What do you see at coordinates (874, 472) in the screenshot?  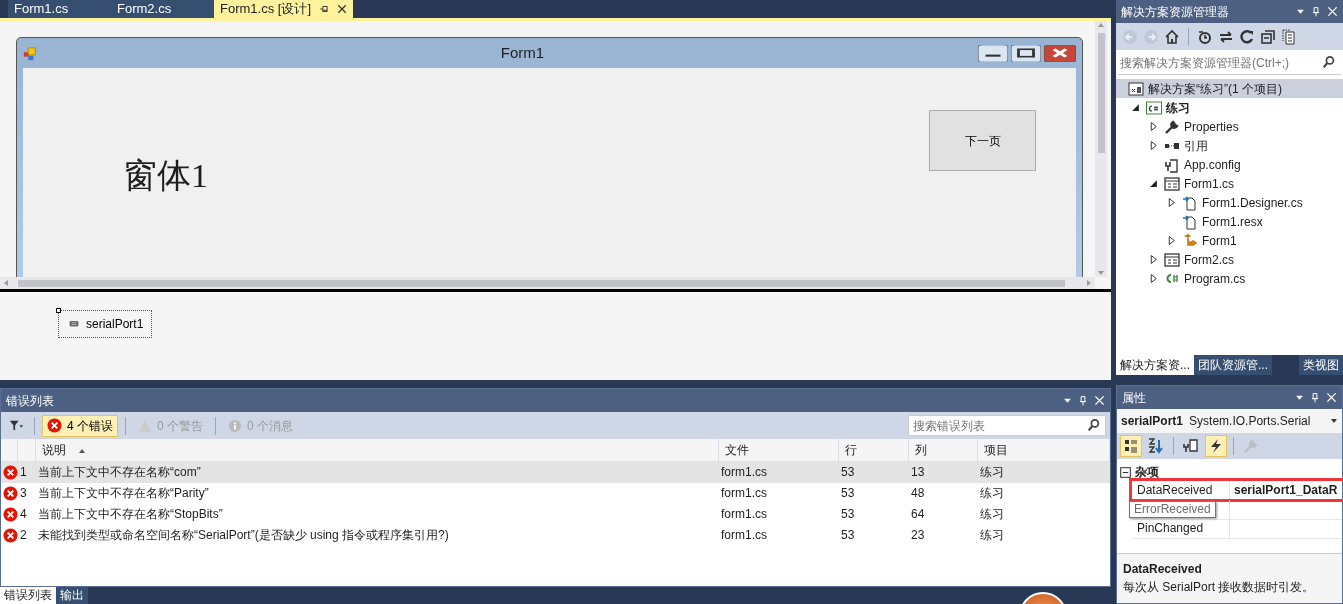 I see `table-cell: 53` at bounding box center [874, 472].